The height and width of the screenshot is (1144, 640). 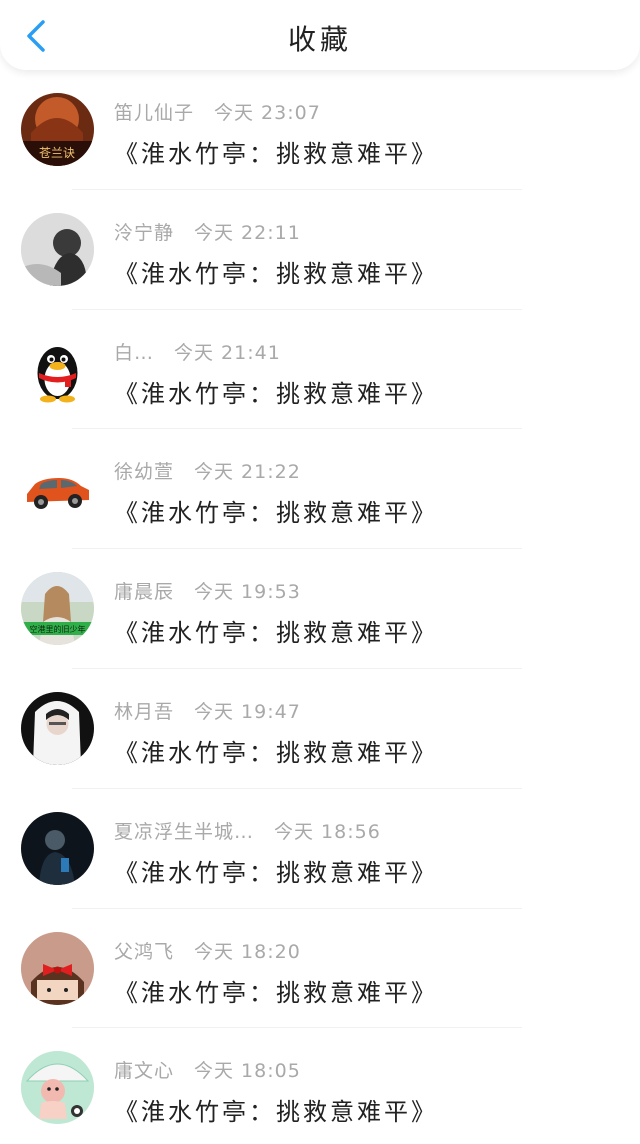 What do you see at coordinates (57, 369) in the screenshot?
I see `penguin-avatar` at bounding box center [57, 369].